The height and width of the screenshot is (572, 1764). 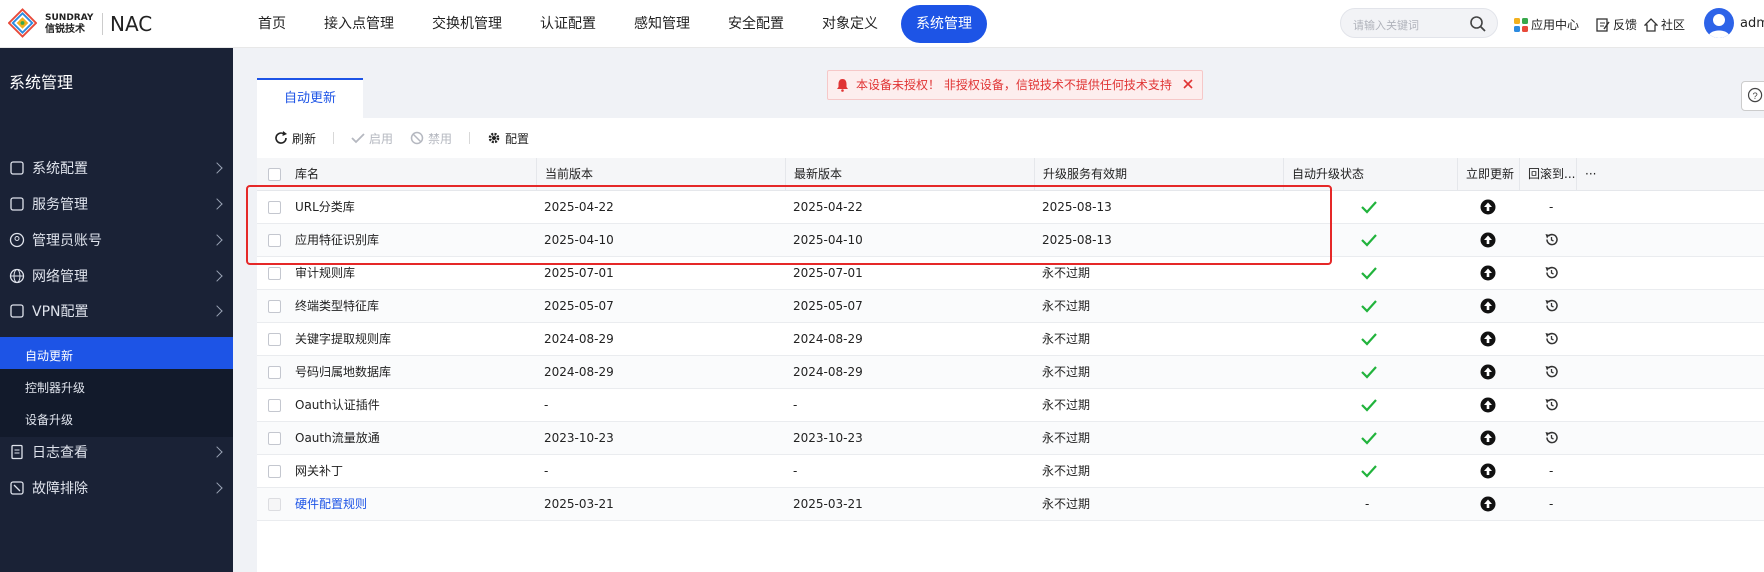 What do you see at coordinates (359, 24) in the screenshot?
I see `nav-item: 接入点管理` at bounding box center [359, 24].